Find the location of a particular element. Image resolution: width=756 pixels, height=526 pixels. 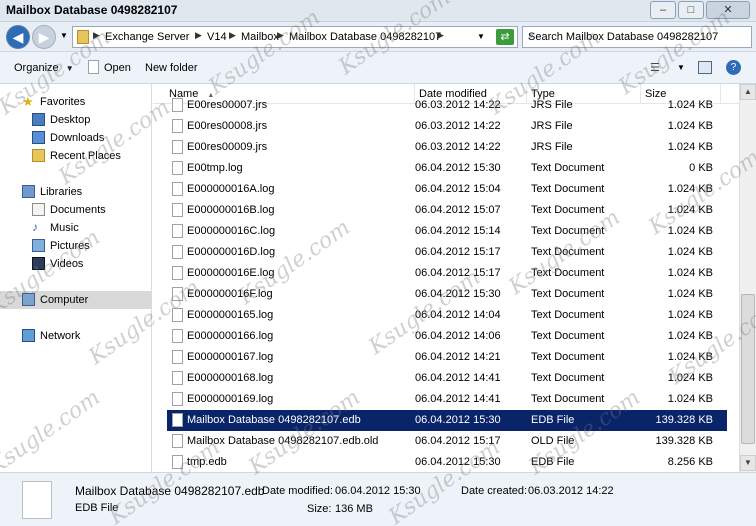

file-date-modified: 06.04.2012 14:04 is located at coordinates (458, 315).